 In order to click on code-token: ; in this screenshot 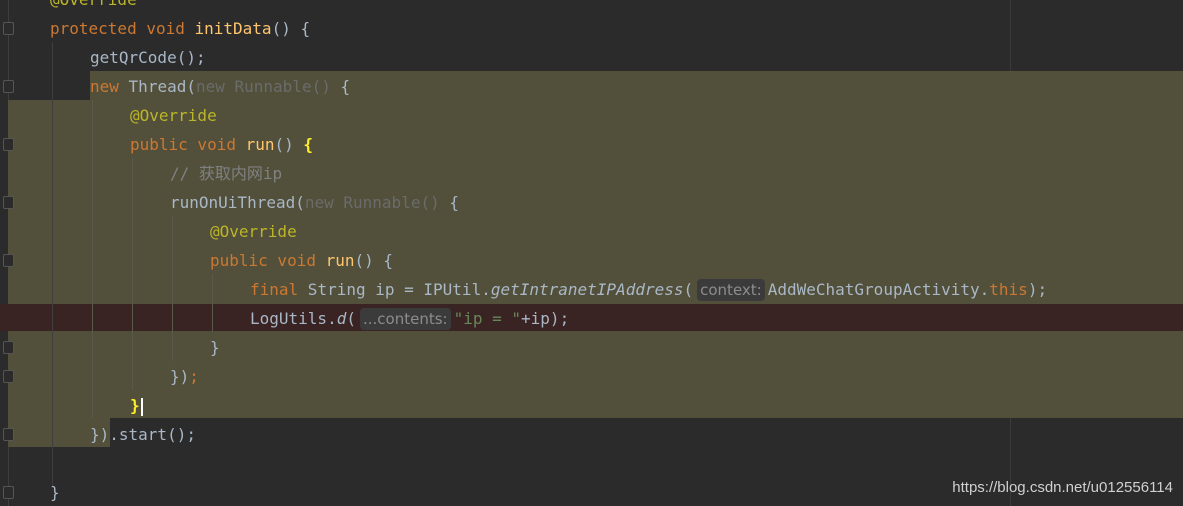, I will do `click(194, 376)`.